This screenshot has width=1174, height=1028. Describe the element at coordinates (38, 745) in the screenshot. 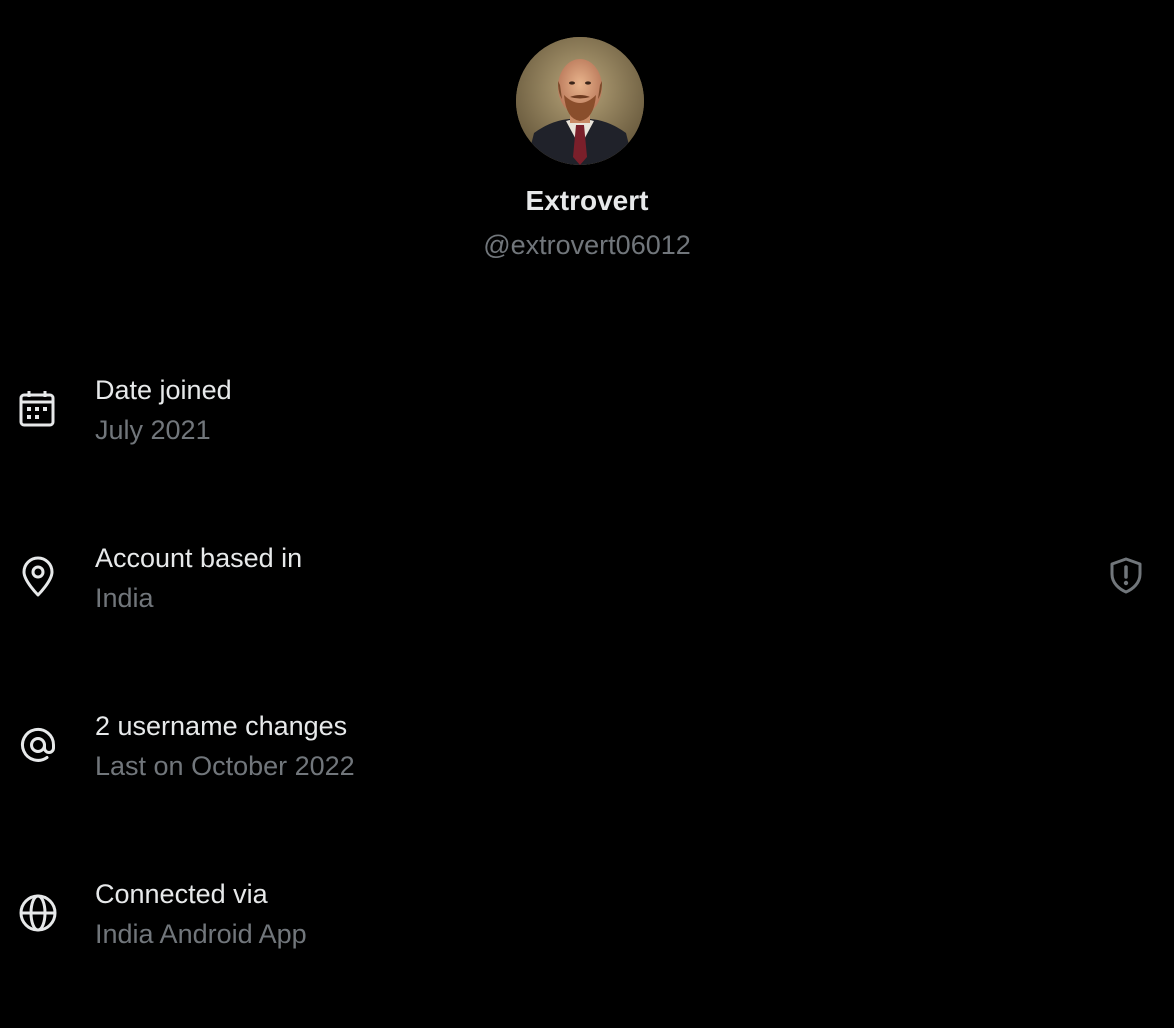

I see `at-sign-icon` at that location.